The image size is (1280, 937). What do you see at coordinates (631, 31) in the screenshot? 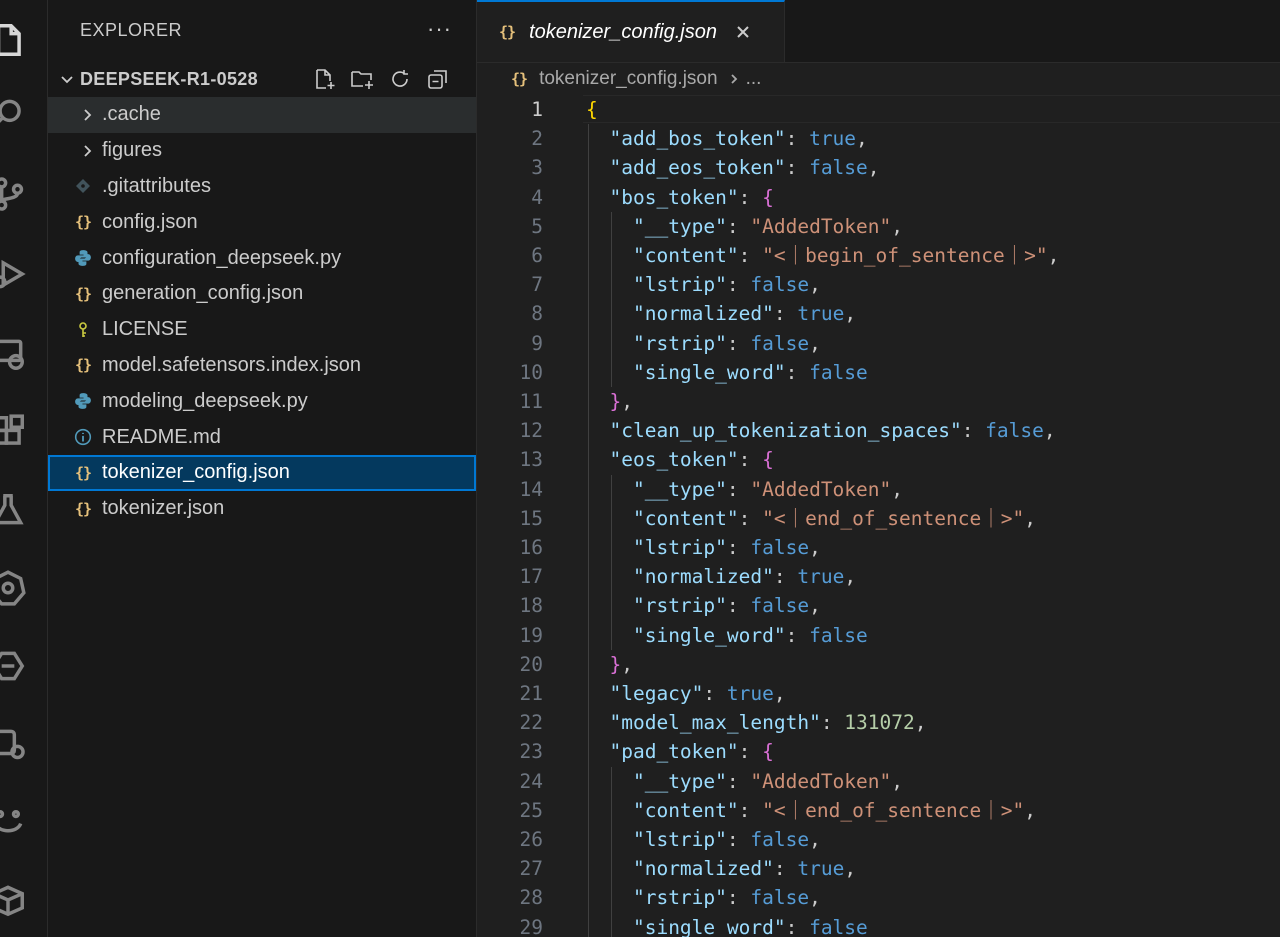
I see `tab-tokenizer-config: {} tokenizer_config.json` at bounding box center [631, 31].